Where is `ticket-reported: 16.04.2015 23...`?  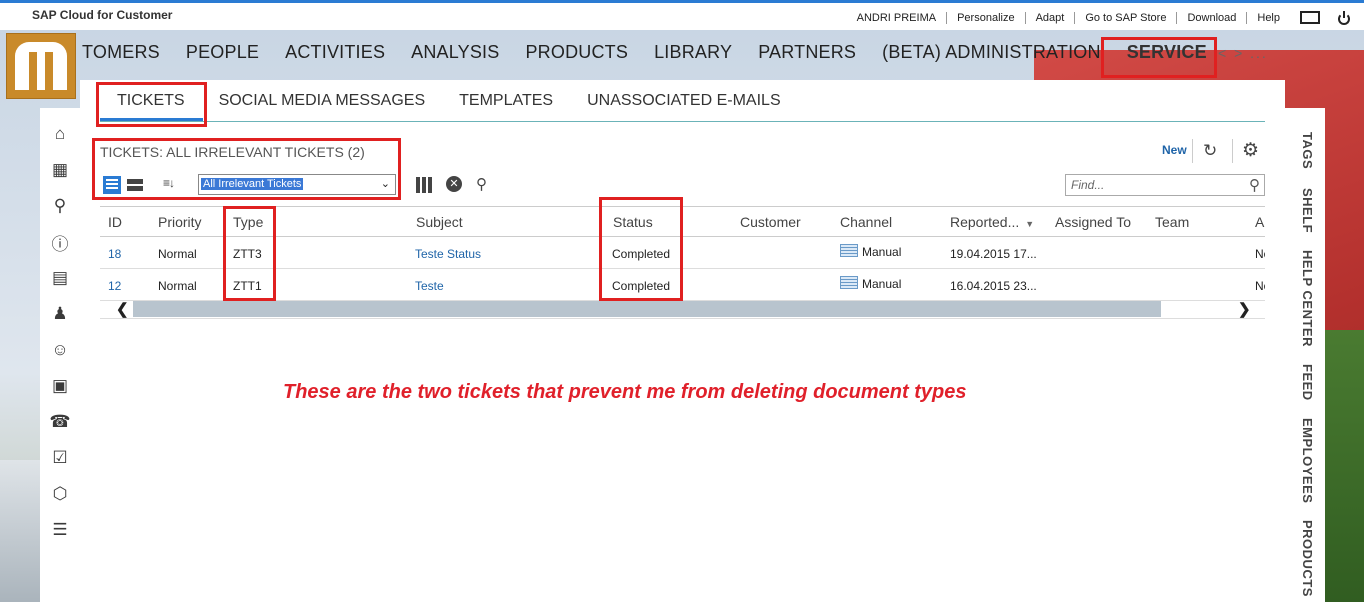
ticket-reported: 16.04.2015 23... is located at coordinates (993, 286).